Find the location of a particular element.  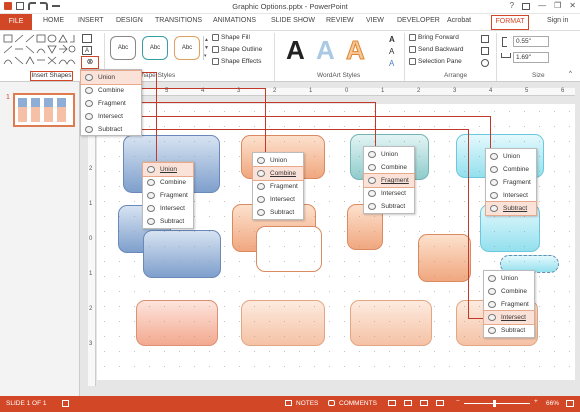

tab-animations: ANIMATIONS is located at coordinates (234, 20).